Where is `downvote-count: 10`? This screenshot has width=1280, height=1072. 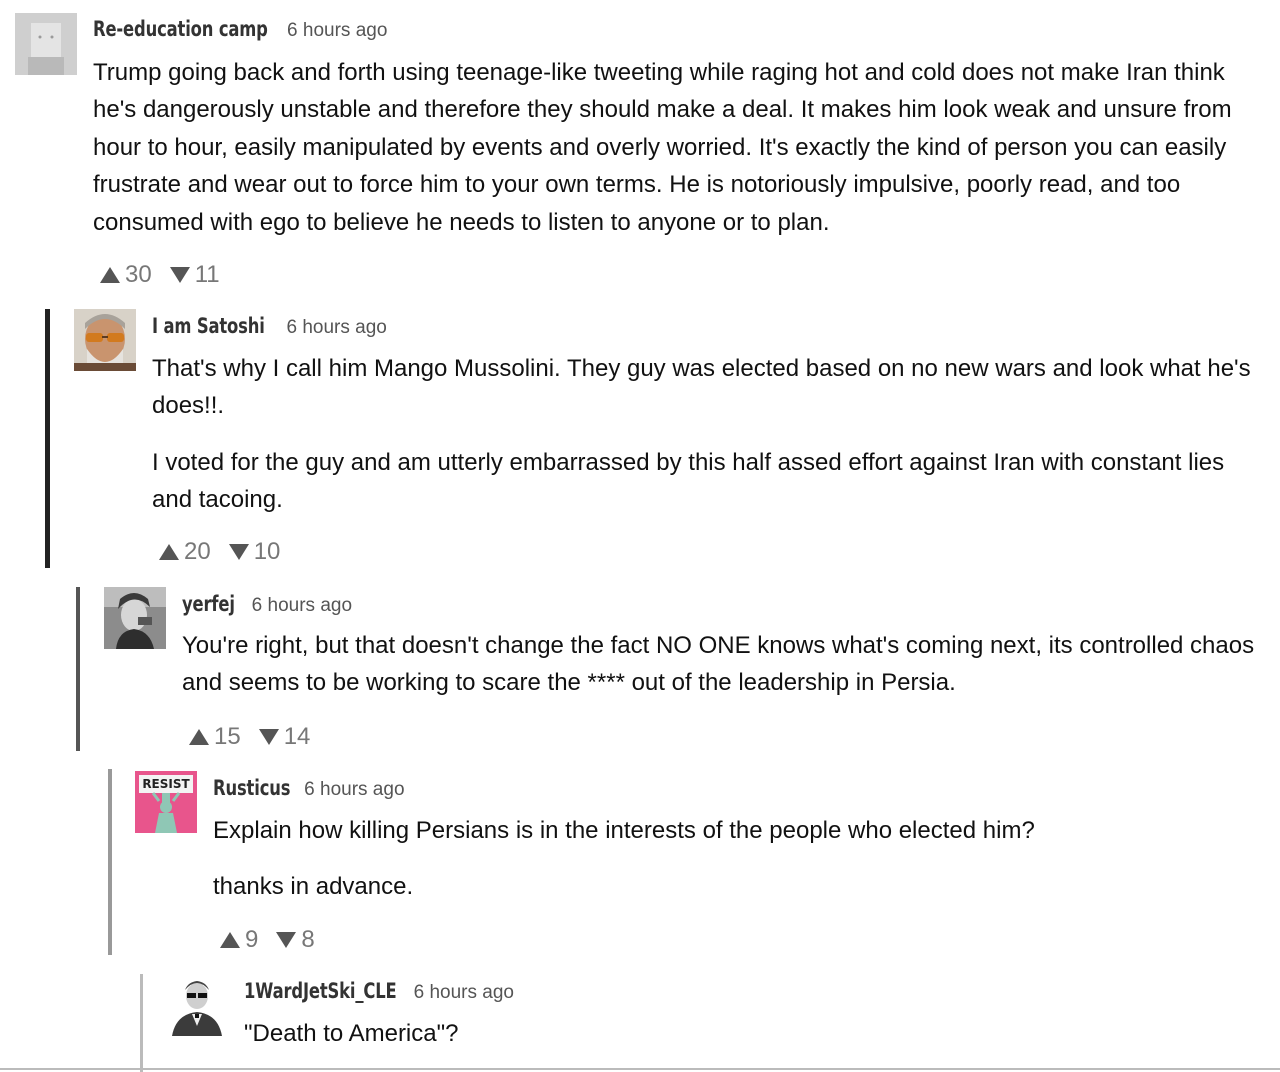 downvote-count: 10 is located at coordinates (267, 551).